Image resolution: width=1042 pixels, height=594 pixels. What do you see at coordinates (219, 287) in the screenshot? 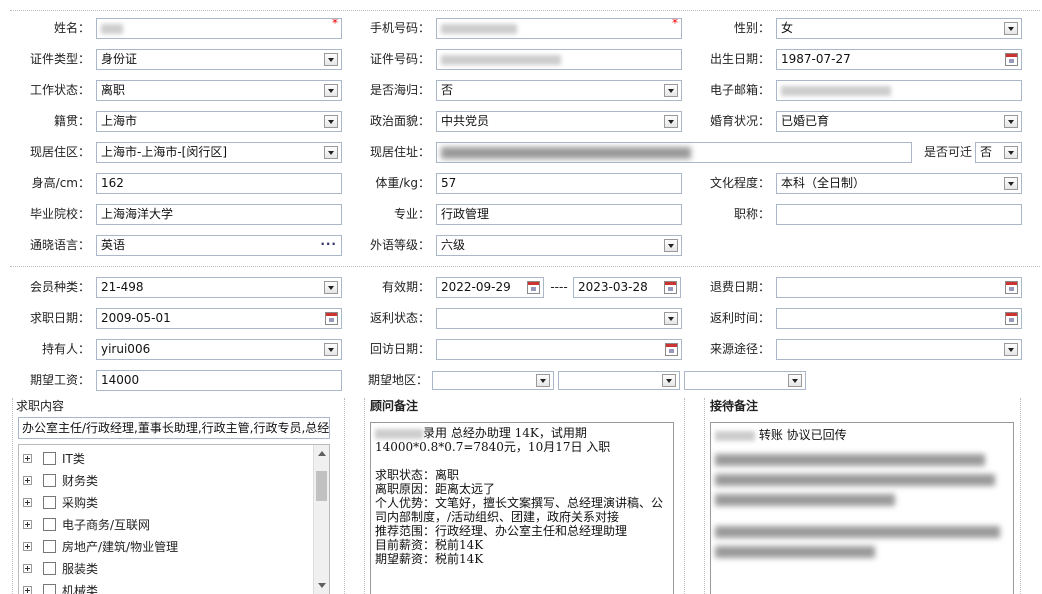
I see `member-type-select: 21-498` at bounding box center [219, 287].